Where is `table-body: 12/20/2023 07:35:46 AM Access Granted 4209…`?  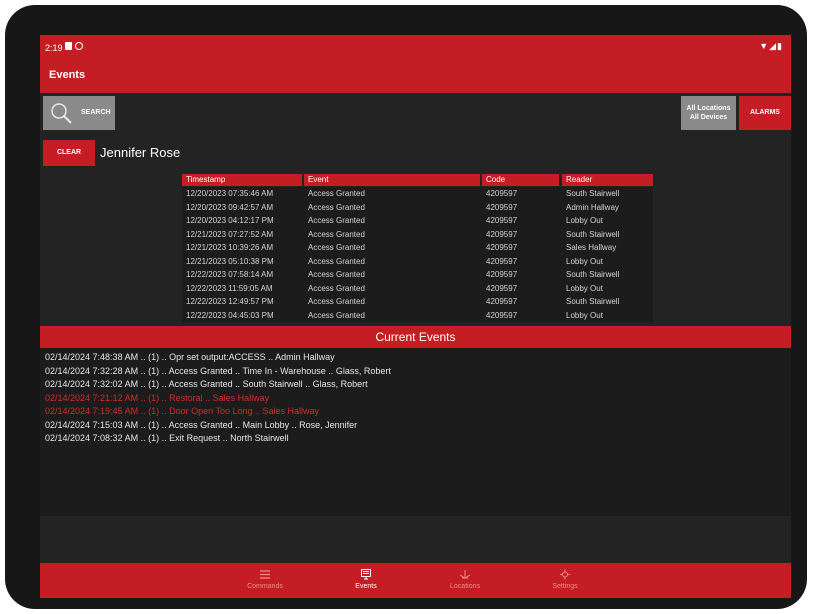 table-body: 12/20/2023 07:35:46 AM Access Granted 4209… is located at coordinates (417, 254).